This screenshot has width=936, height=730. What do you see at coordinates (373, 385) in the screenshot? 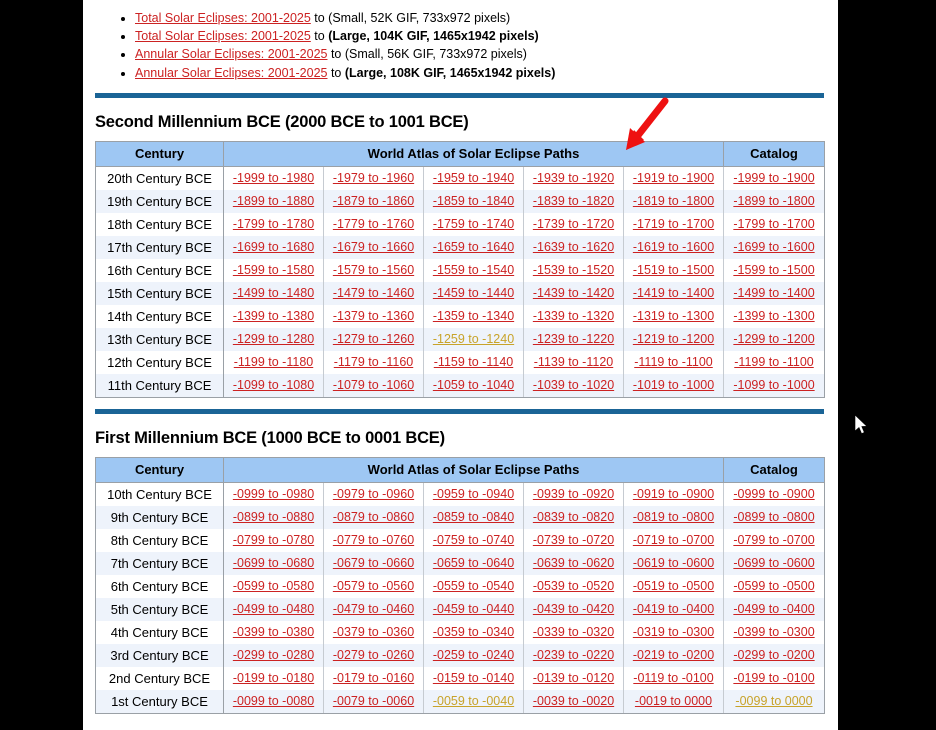
I see `atlas-range-link: -1079 to -1060` at bounding box center [373, 385].